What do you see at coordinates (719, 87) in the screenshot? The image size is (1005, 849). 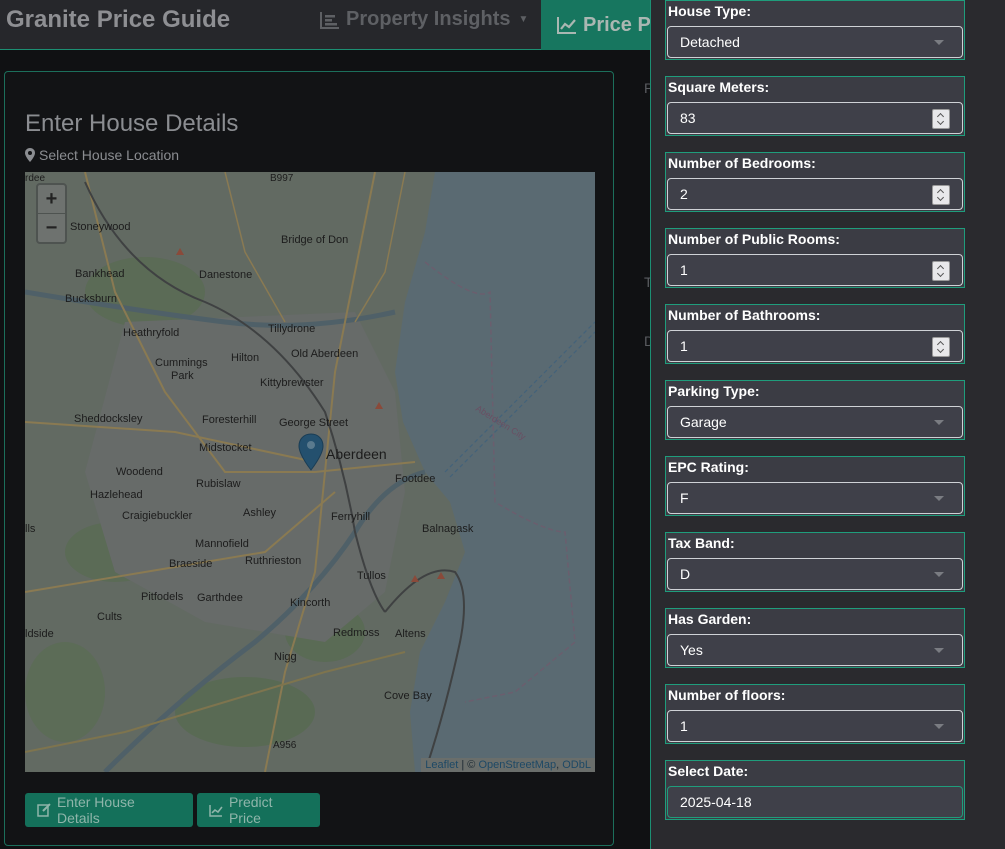 I see `square-meters-label: Square Meters:` at bounding box center [719, 87].